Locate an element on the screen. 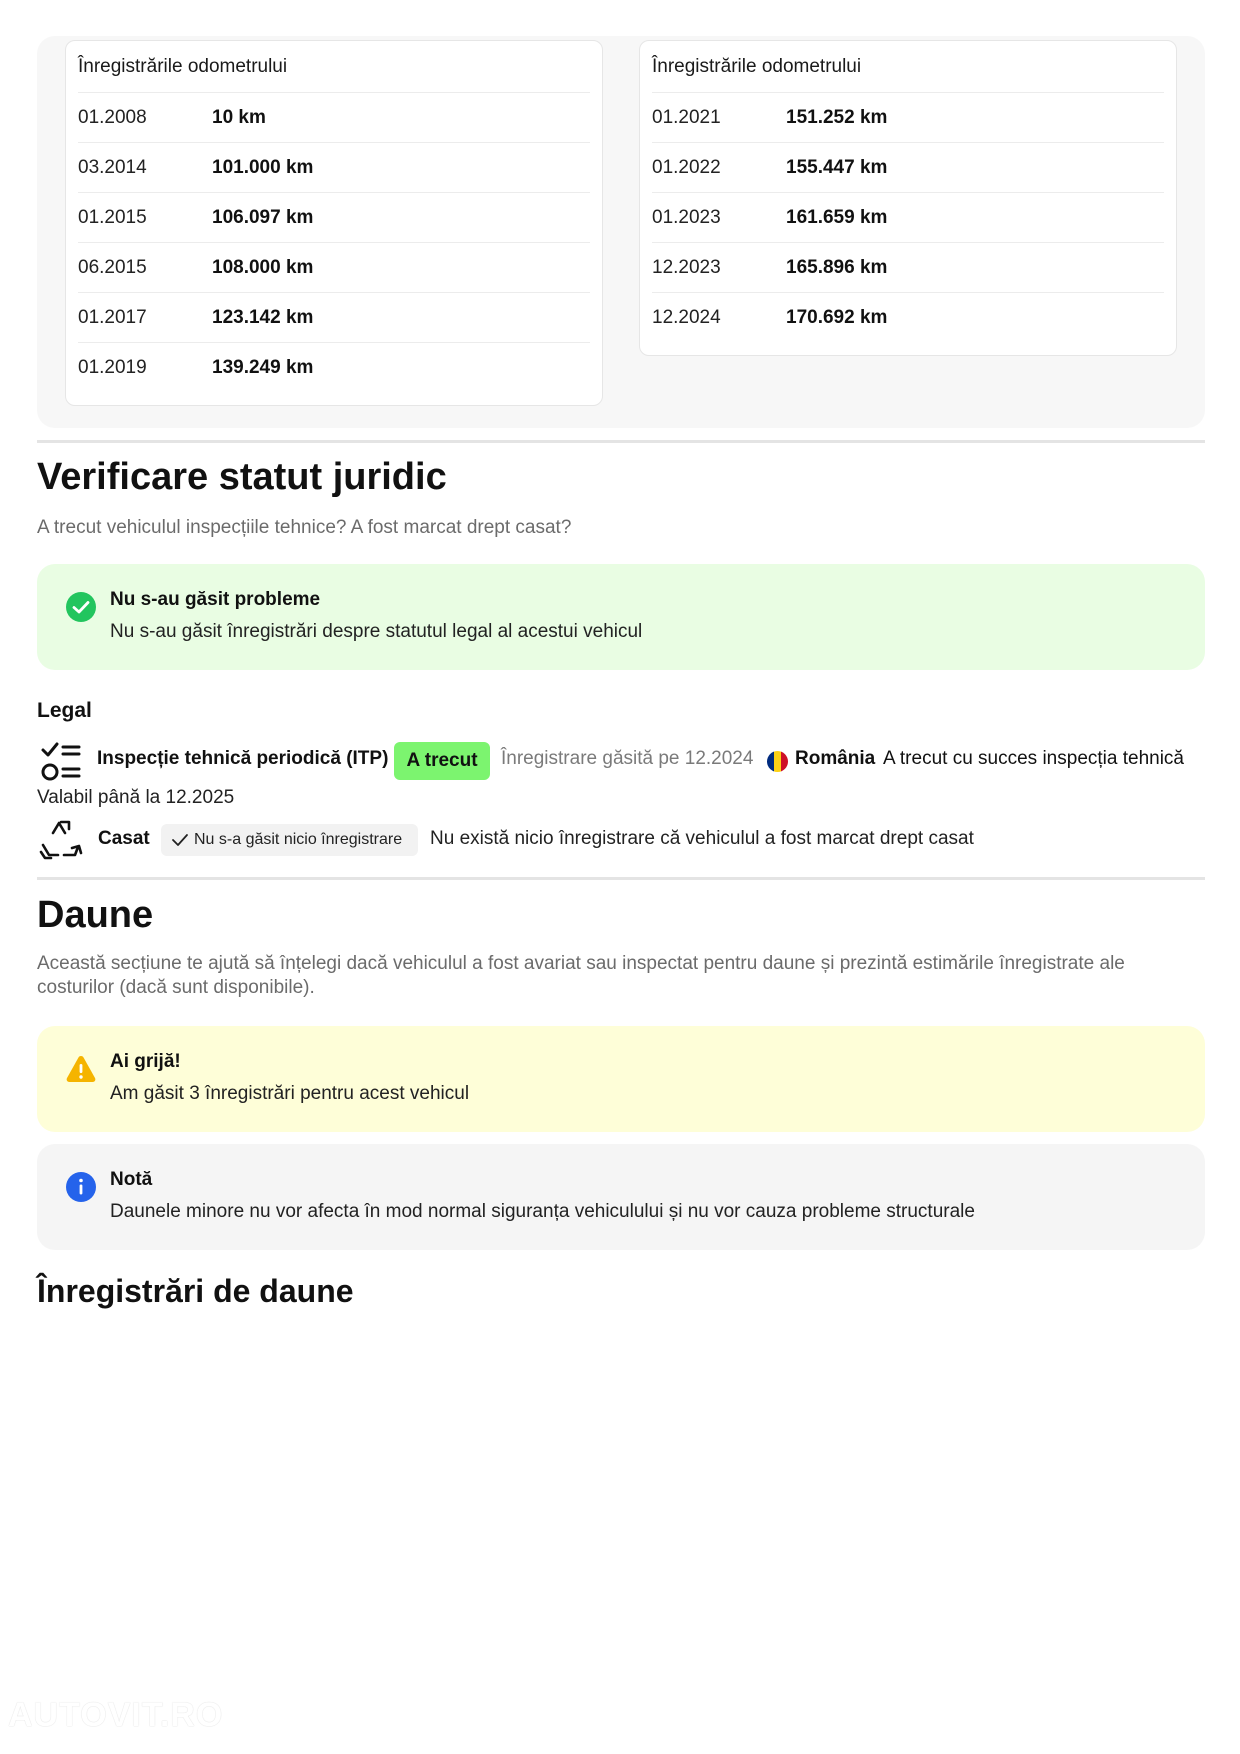  odometer-date: 03.2014 is located at coordinates (112, 167).